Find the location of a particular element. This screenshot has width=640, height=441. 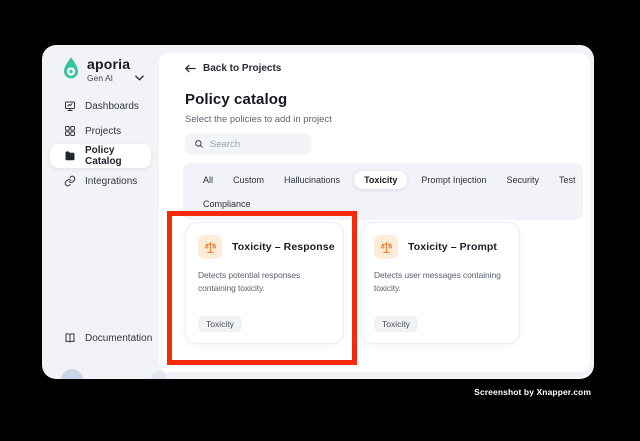

card-header: Toxicity – Response is located at coordinates (266, 247).